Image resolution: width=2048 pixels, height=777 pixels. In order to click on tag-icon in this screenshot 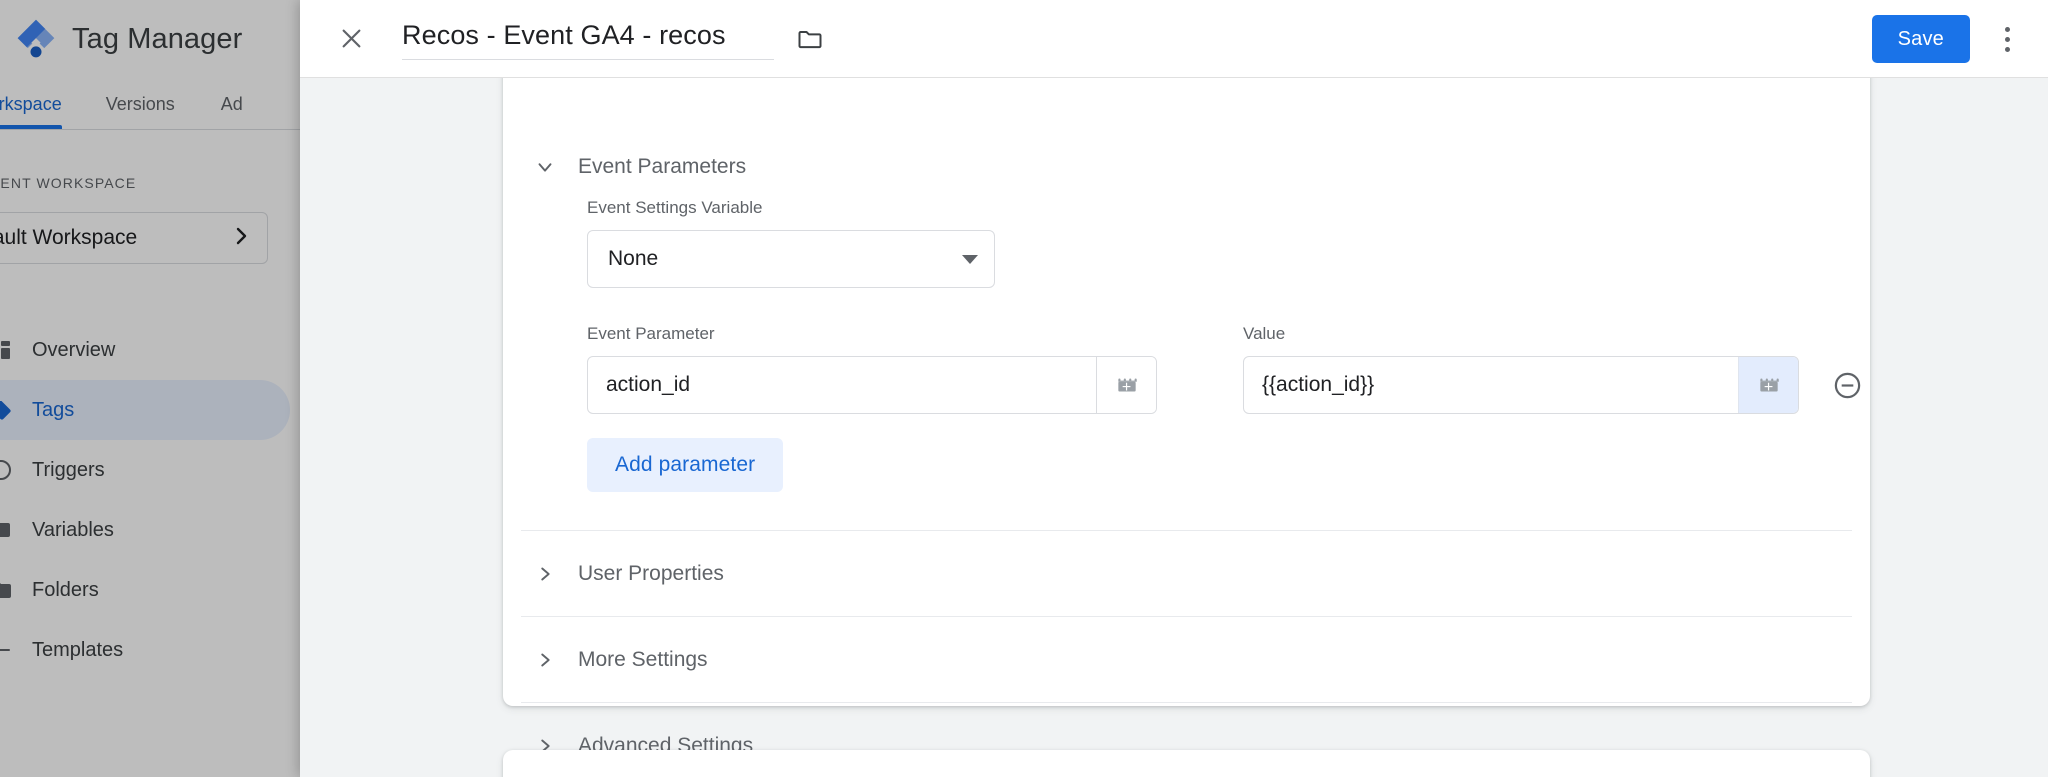, I will do `click(7, 410)`.